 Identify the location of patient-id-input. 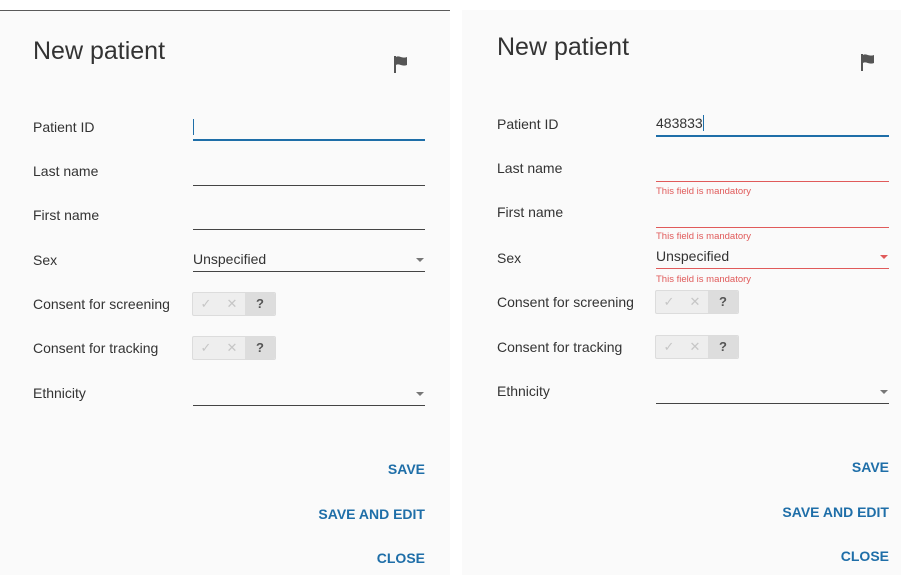
(309, 128).